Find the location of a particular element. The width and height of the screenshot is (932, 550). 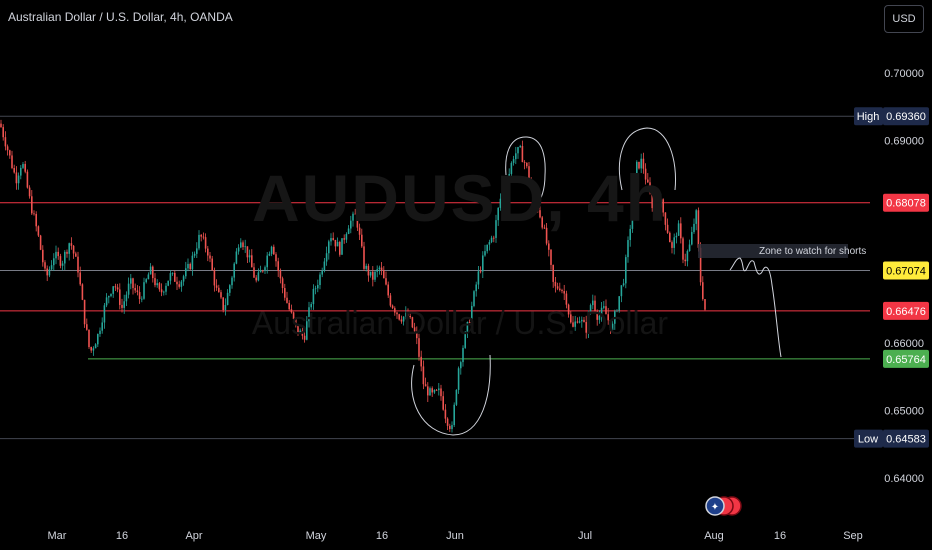

price-label-value: 0.66476 is located at coordinates (906, 312).